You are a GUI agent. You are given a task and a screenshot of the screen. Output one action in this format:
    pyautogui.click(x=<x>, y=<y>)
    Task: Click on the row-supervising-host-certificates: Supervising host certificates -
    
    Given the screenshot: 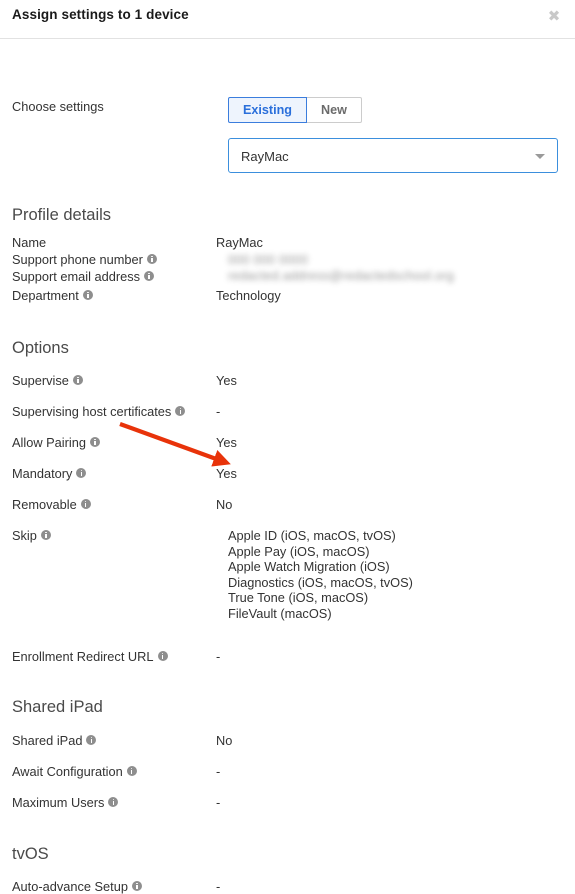 What is the action you would take?
    pyautogui.click(x=287, y=411)
    